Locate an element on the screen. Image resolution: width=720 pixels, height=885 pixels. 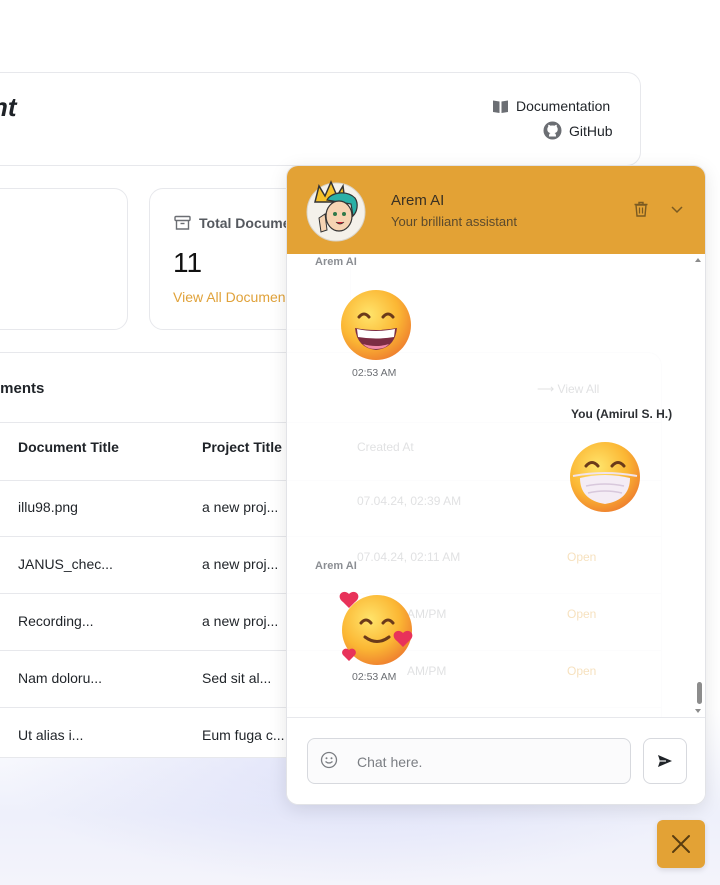
ghost-button: ⟶ View All is located at coordinates (568, 389).